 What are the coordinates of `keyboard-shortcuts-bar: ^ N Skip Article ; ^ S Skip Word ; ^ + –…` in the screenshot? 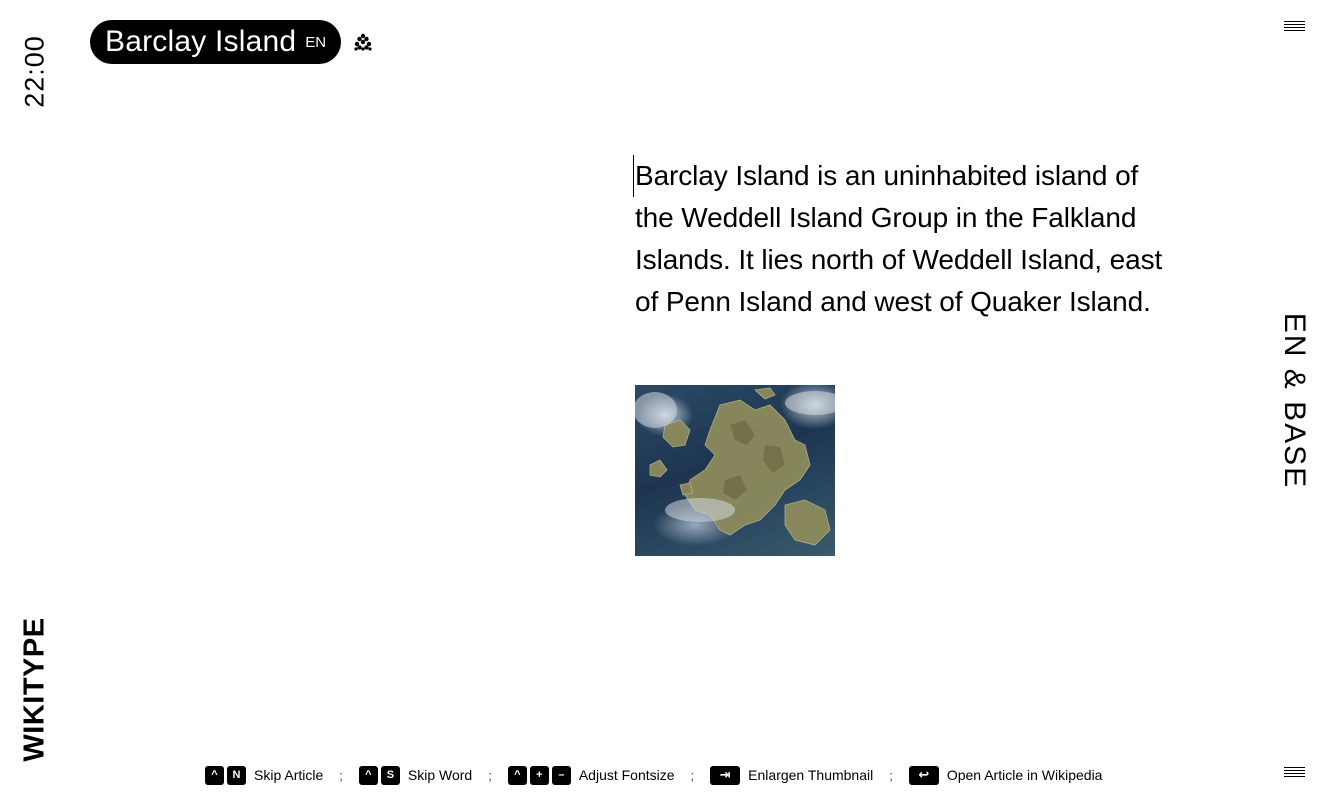 It's located at (653, 775).